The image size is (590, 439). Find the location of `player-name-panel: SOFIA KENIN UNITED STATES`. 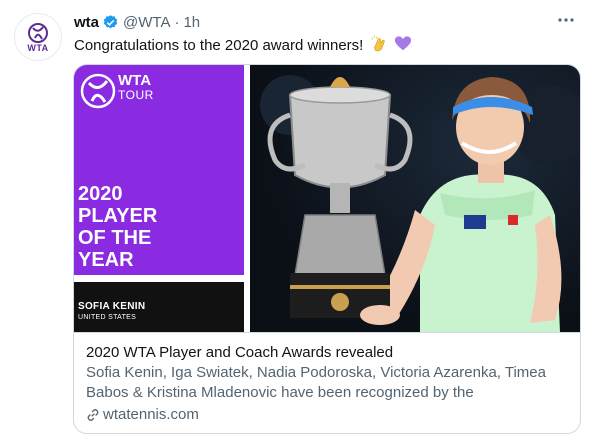

player-name-panel: SOFIA KENIN UNITED STATES is located at coordinates (159, 307).